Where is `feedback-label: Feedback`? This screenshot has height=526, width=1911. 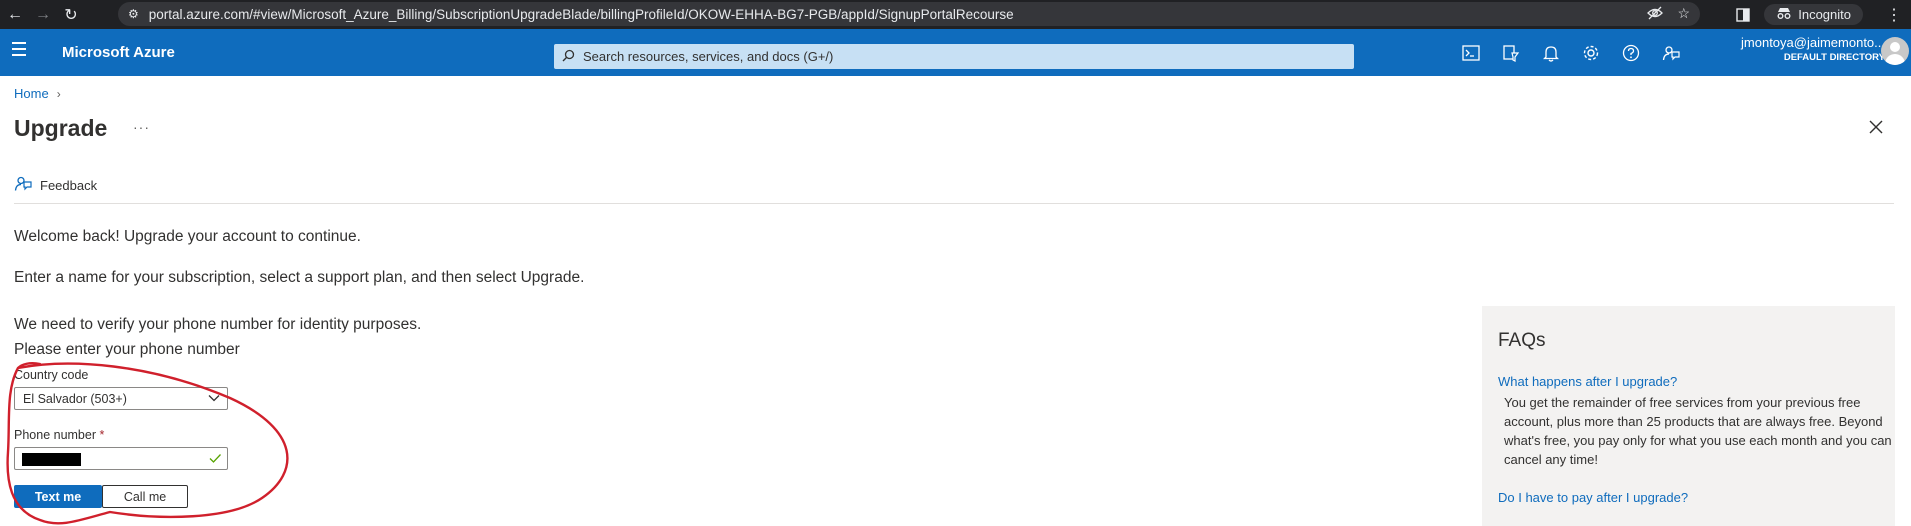
feedback-label: Feedback is located at coordinates (69, 185).